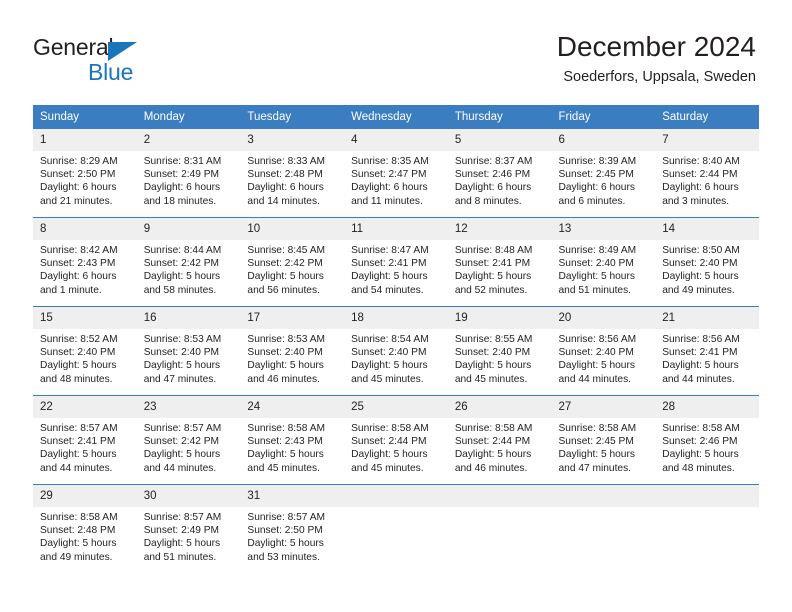 This screenshot has height=612, width=792. What do you see at coordinates (396, 229) in the screenshot?
I see `day-number: 11` at bounding box center [396, 229].